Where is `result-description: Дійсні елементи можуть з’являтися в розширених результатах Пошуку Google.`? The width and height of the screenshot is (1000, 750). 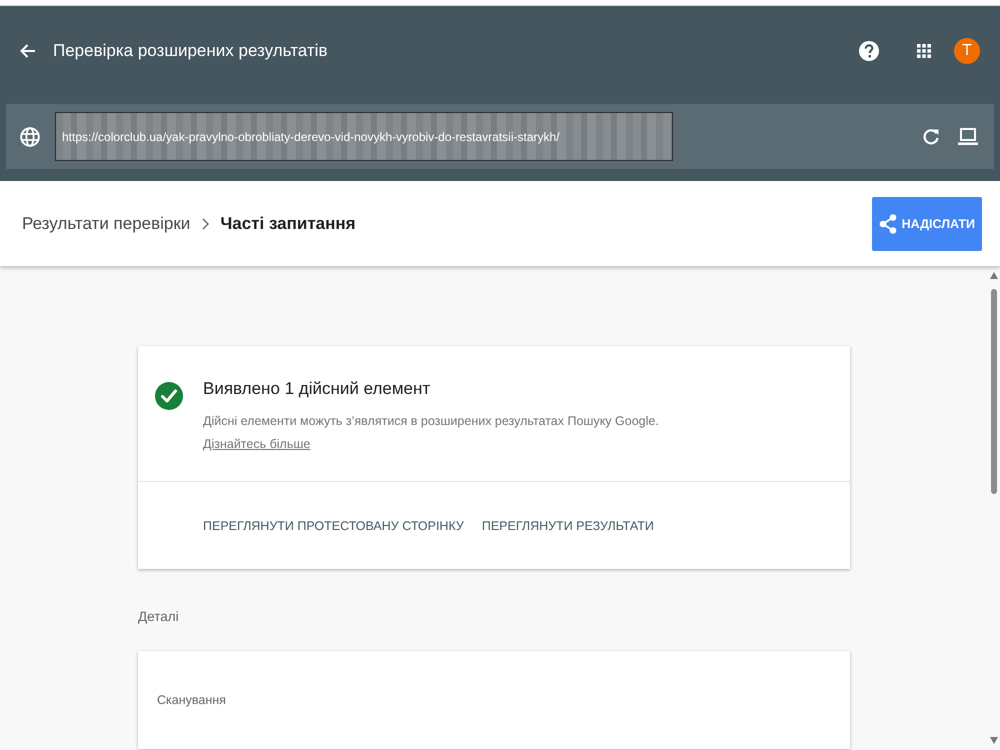 result-description: Дійсні елементи можуть з’являтися в розширених результатах Пошуку Google. is located at coordinates (431, 421).